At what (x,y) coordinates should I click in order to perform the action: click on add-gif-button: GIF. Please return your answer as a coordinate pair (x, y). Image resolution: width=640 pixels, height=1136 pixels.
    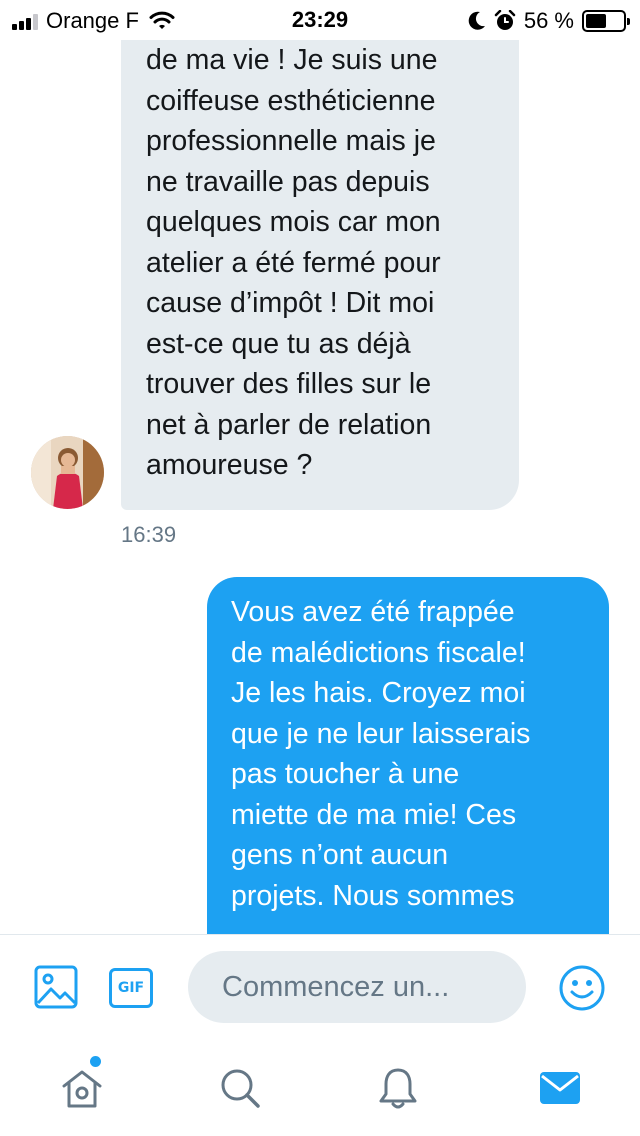
    Looking at the image, I should click on (131, 988).